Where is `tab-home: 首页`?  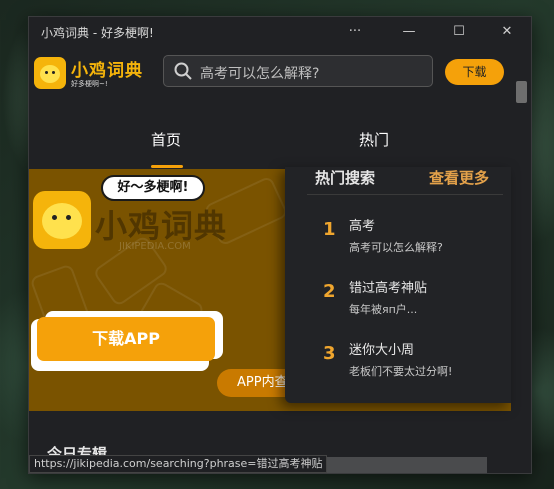
tab-home: 首页 is located at coordinates (166, 139).